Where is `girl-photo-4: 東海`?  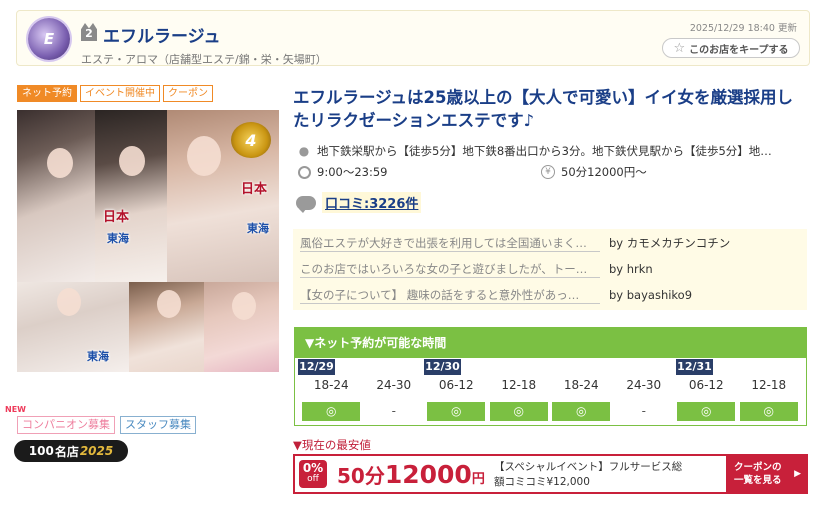 girl-photo-4: 東海 is located at coordinates (73, 327).